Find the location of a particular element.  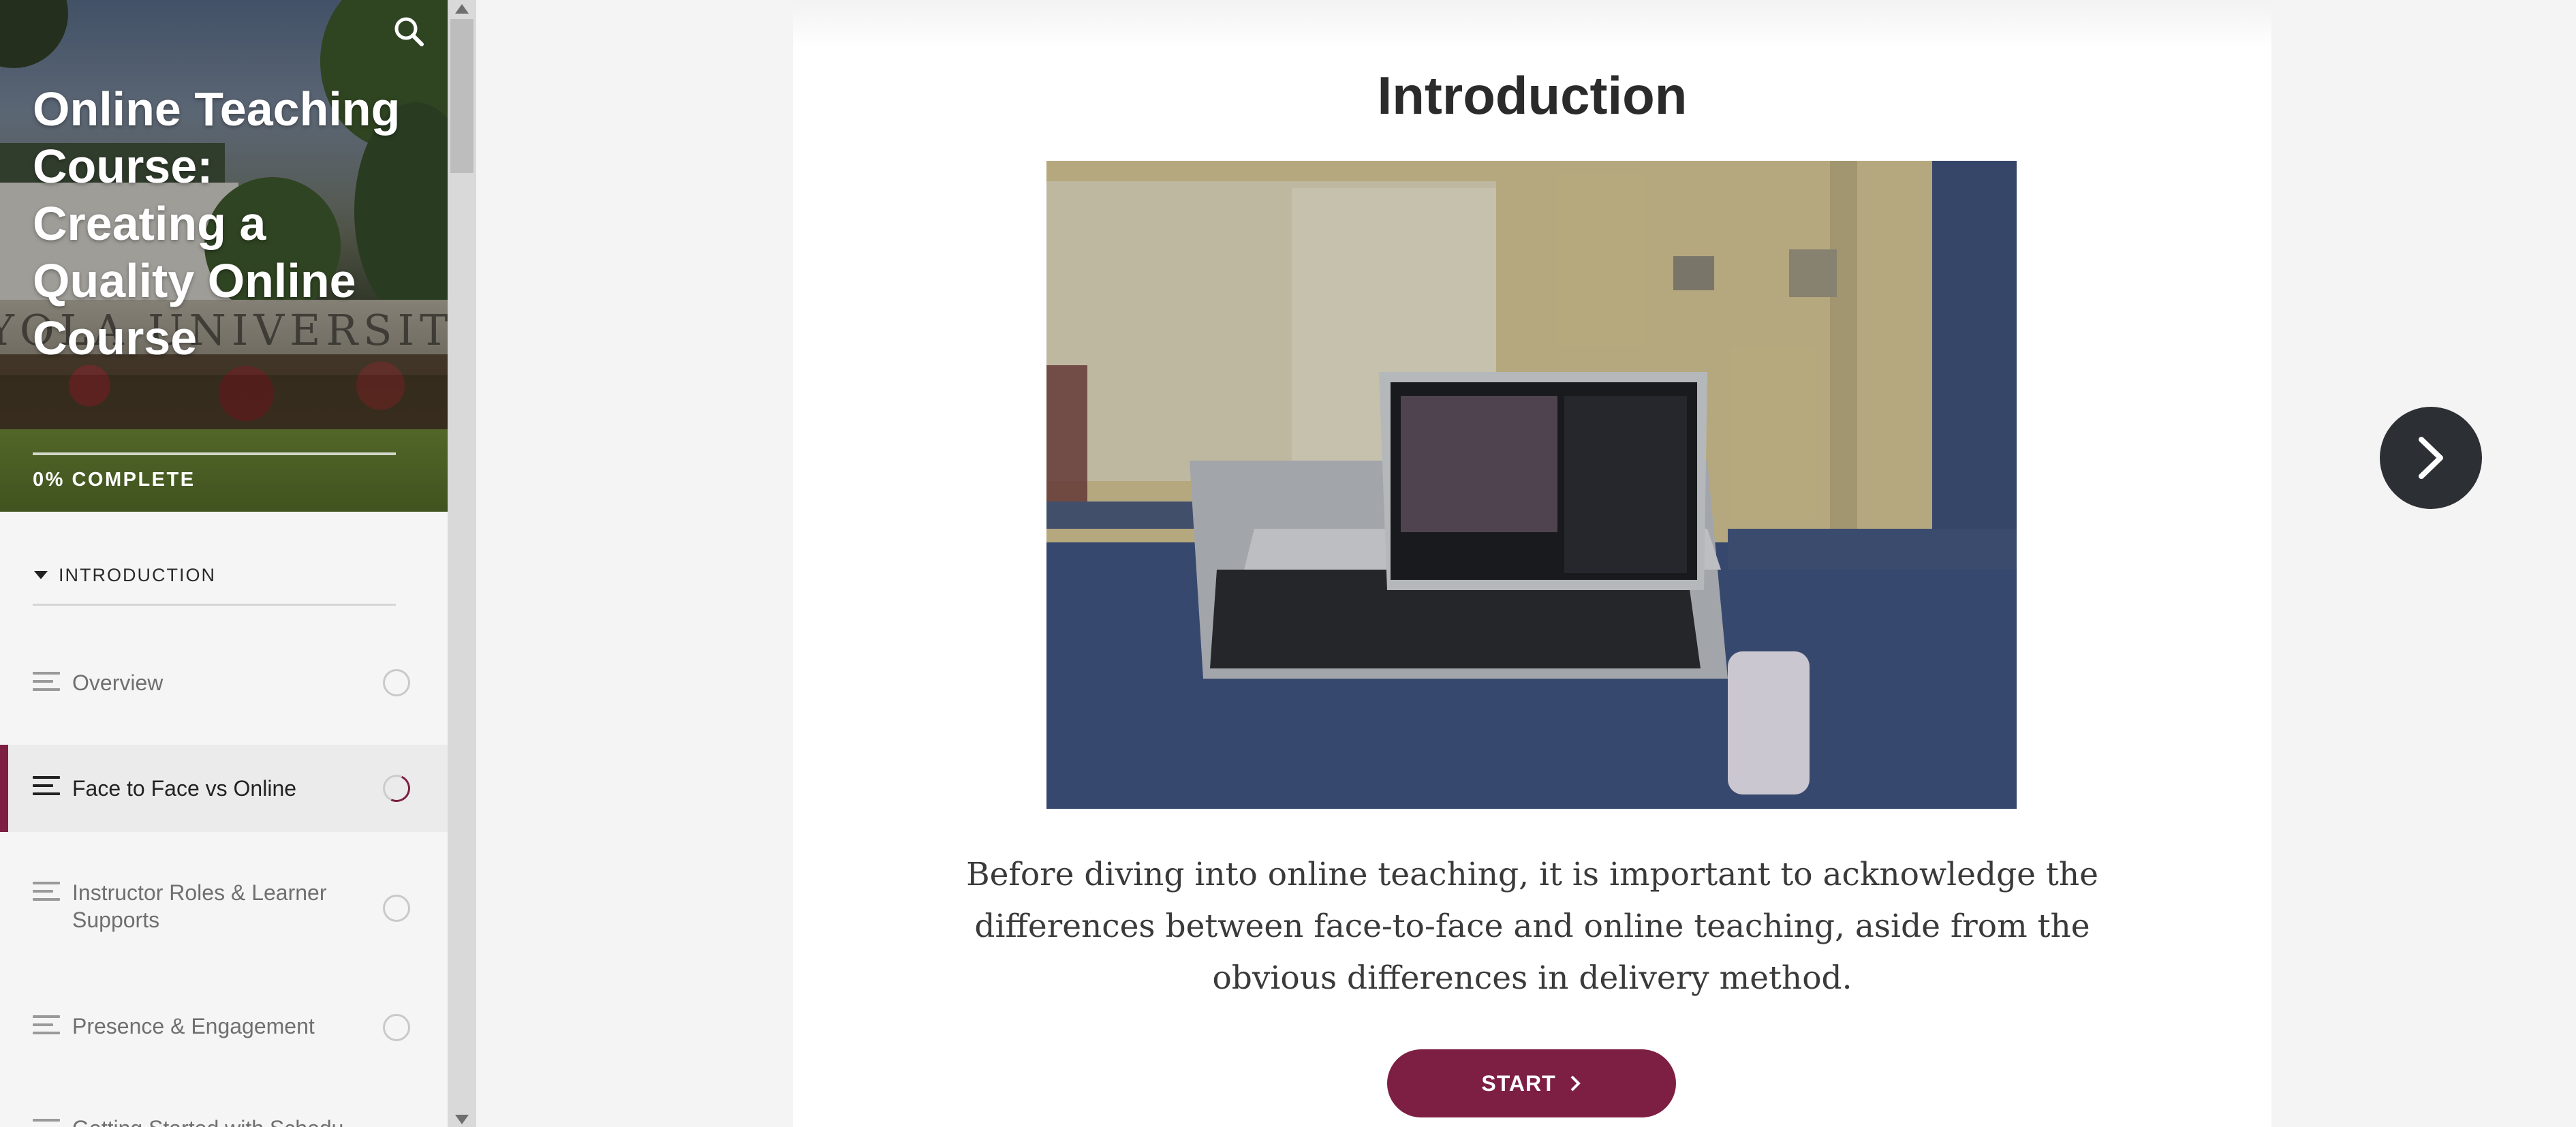

section-header-introduction: INTRODUCTION is located at coordinates (215, 584).